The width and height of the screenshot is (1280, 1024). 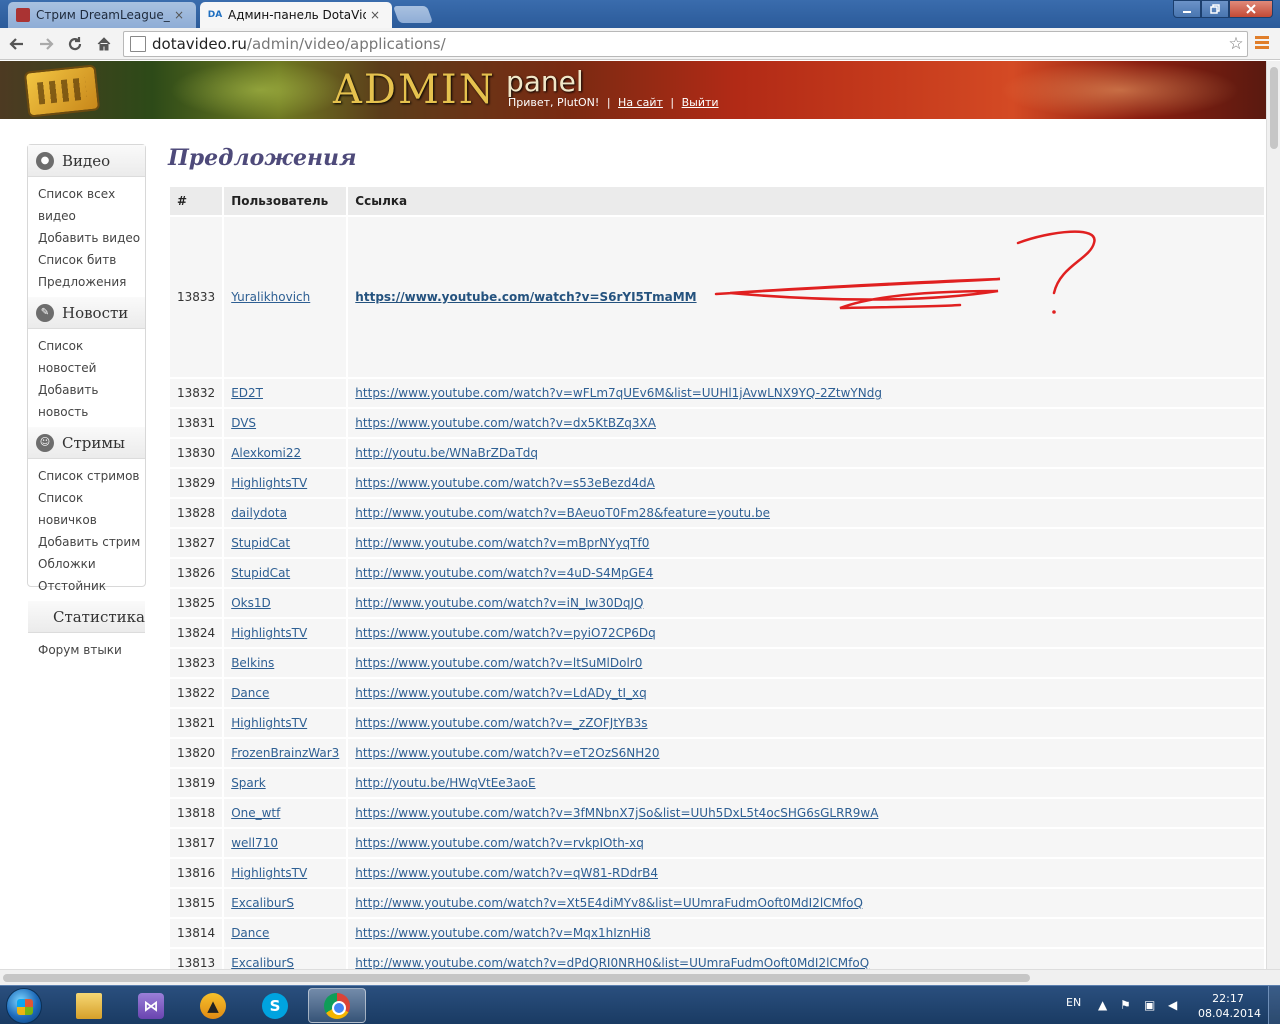 I want to click on horizontal-scrollbar, so click(x=640, y=977).